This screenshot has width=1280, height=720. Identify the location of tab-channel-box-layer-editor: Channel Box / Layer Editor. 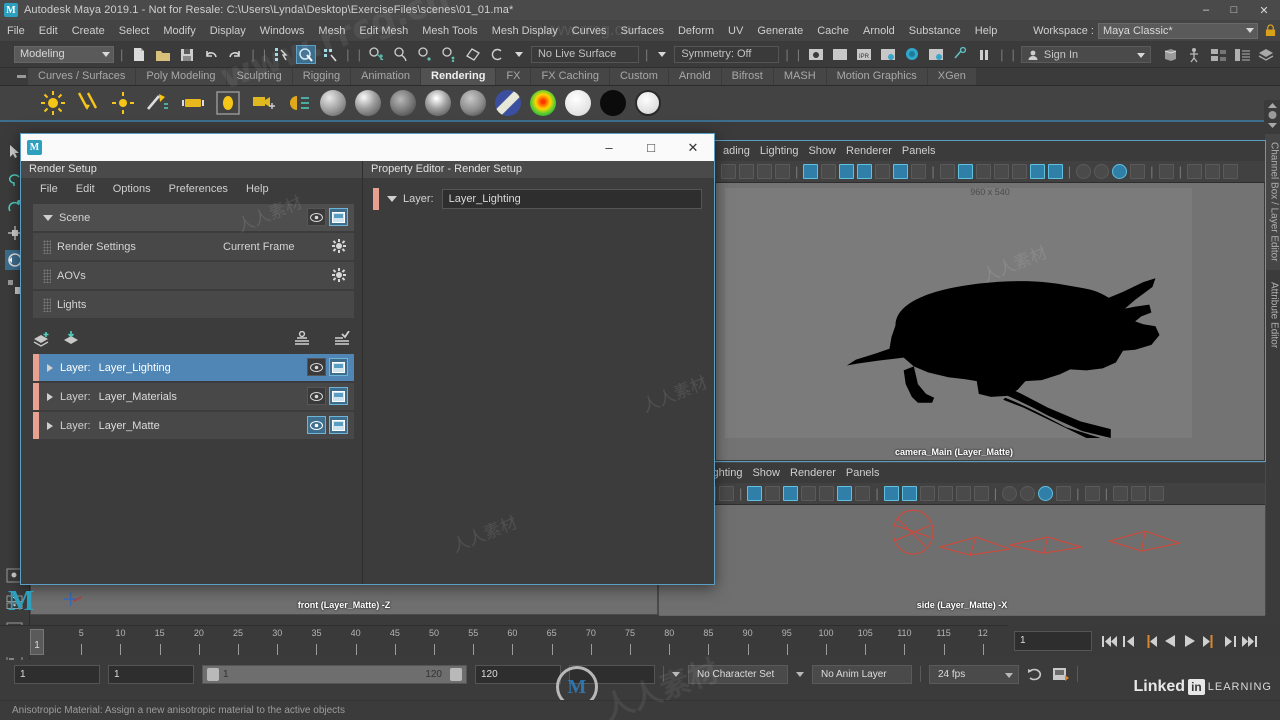
(1272, 202).